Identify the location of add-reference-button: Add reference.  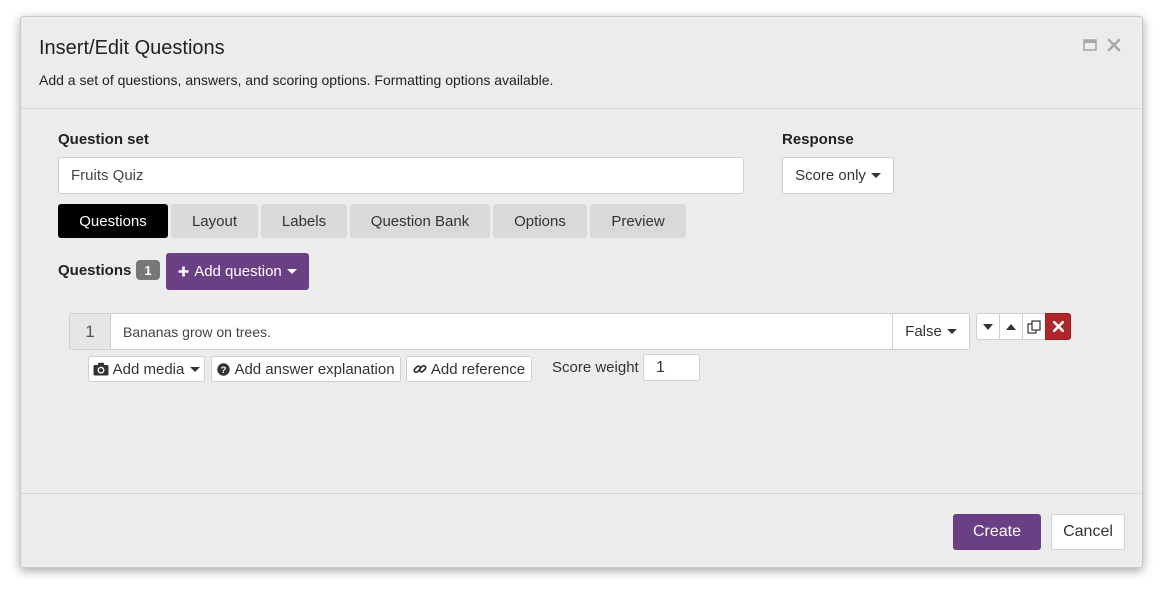
(469, 369).